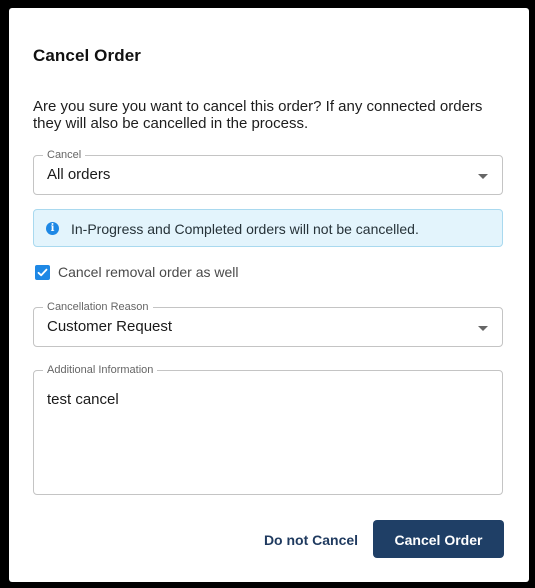 The image size is (535, 588). What do you see at coordinates (83, 399) in the screenshot?
I see `additional-information-value: test cancel` at bounding box center [83, 399].